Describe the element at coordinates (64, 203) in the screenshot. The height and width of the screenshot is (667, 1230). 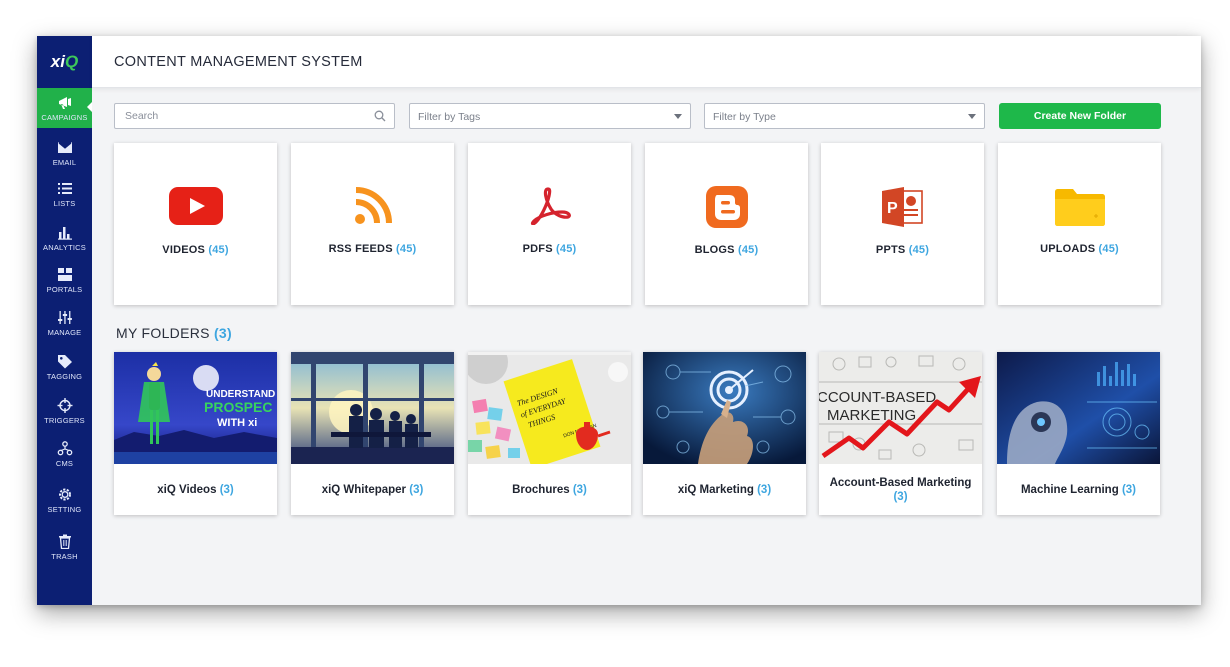
I see `sidebar-item-label: LISTS` at that location.